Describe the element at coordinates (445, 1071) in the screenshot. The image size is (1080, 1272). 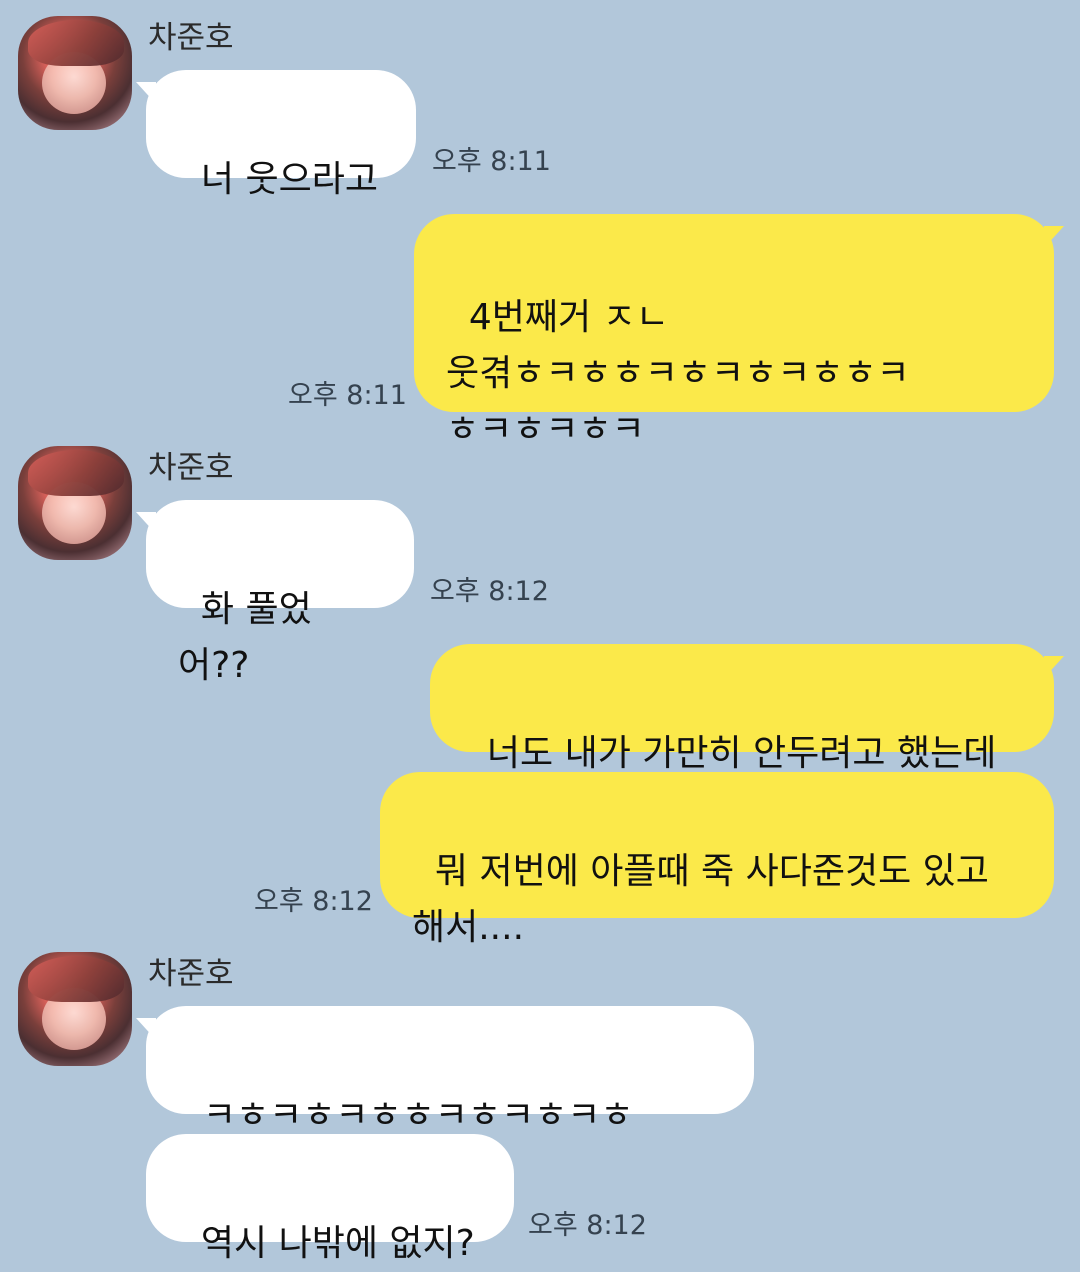
I see `message-bubble: ㅋㅎㅋㅎㅋㅎㅎㅋㅎㅋㅎㅋㅎ` at that location.